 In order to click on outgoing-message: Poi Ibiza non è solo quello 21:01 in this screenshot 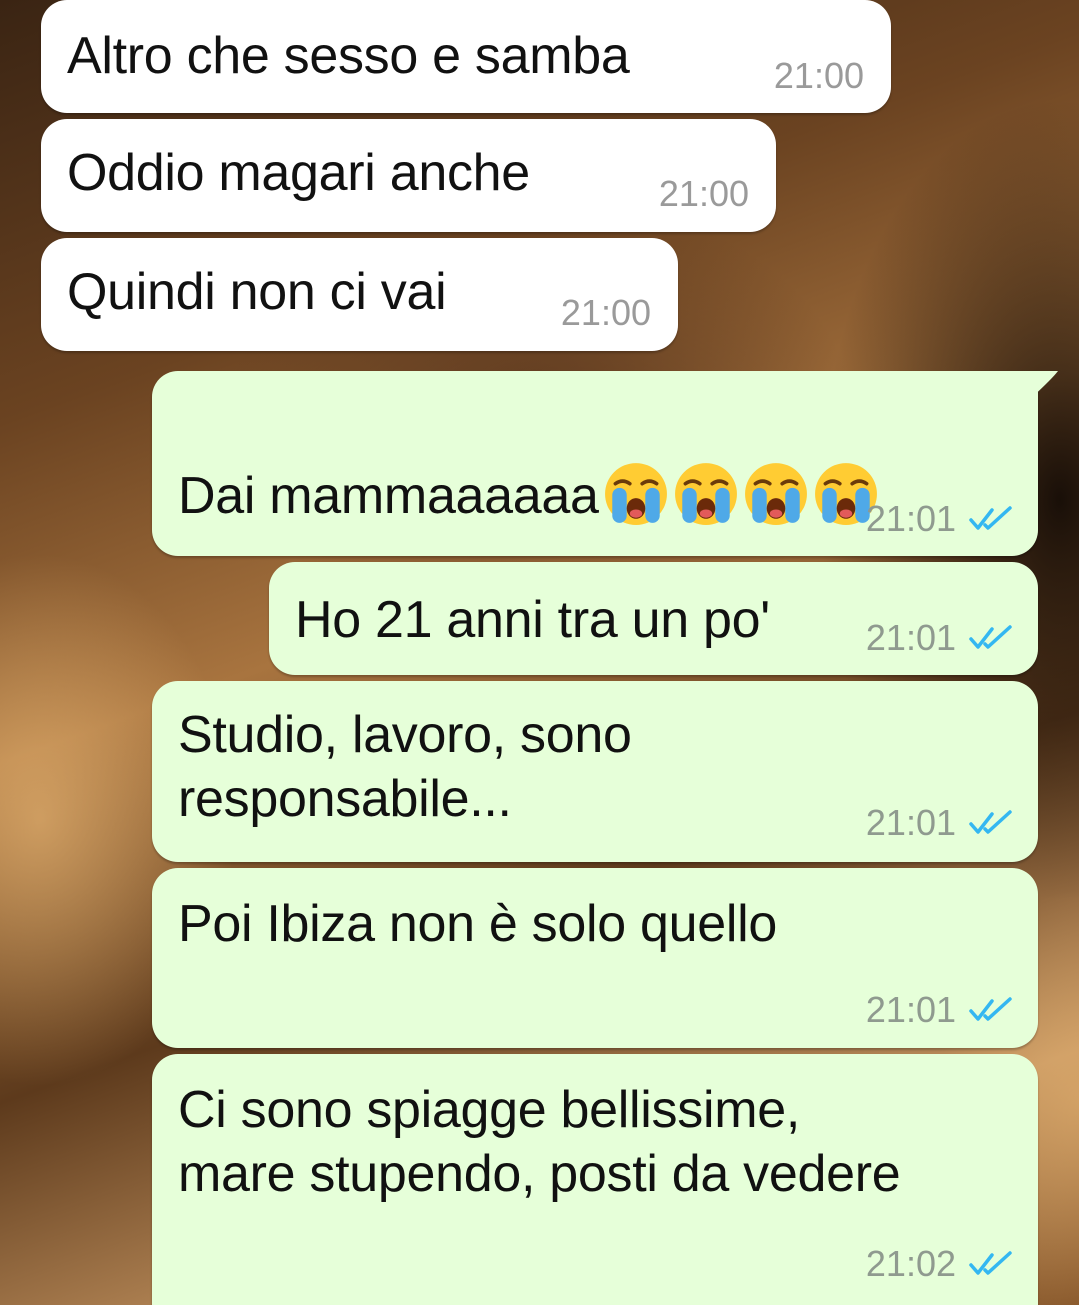, I will do `click(595, 958)`.